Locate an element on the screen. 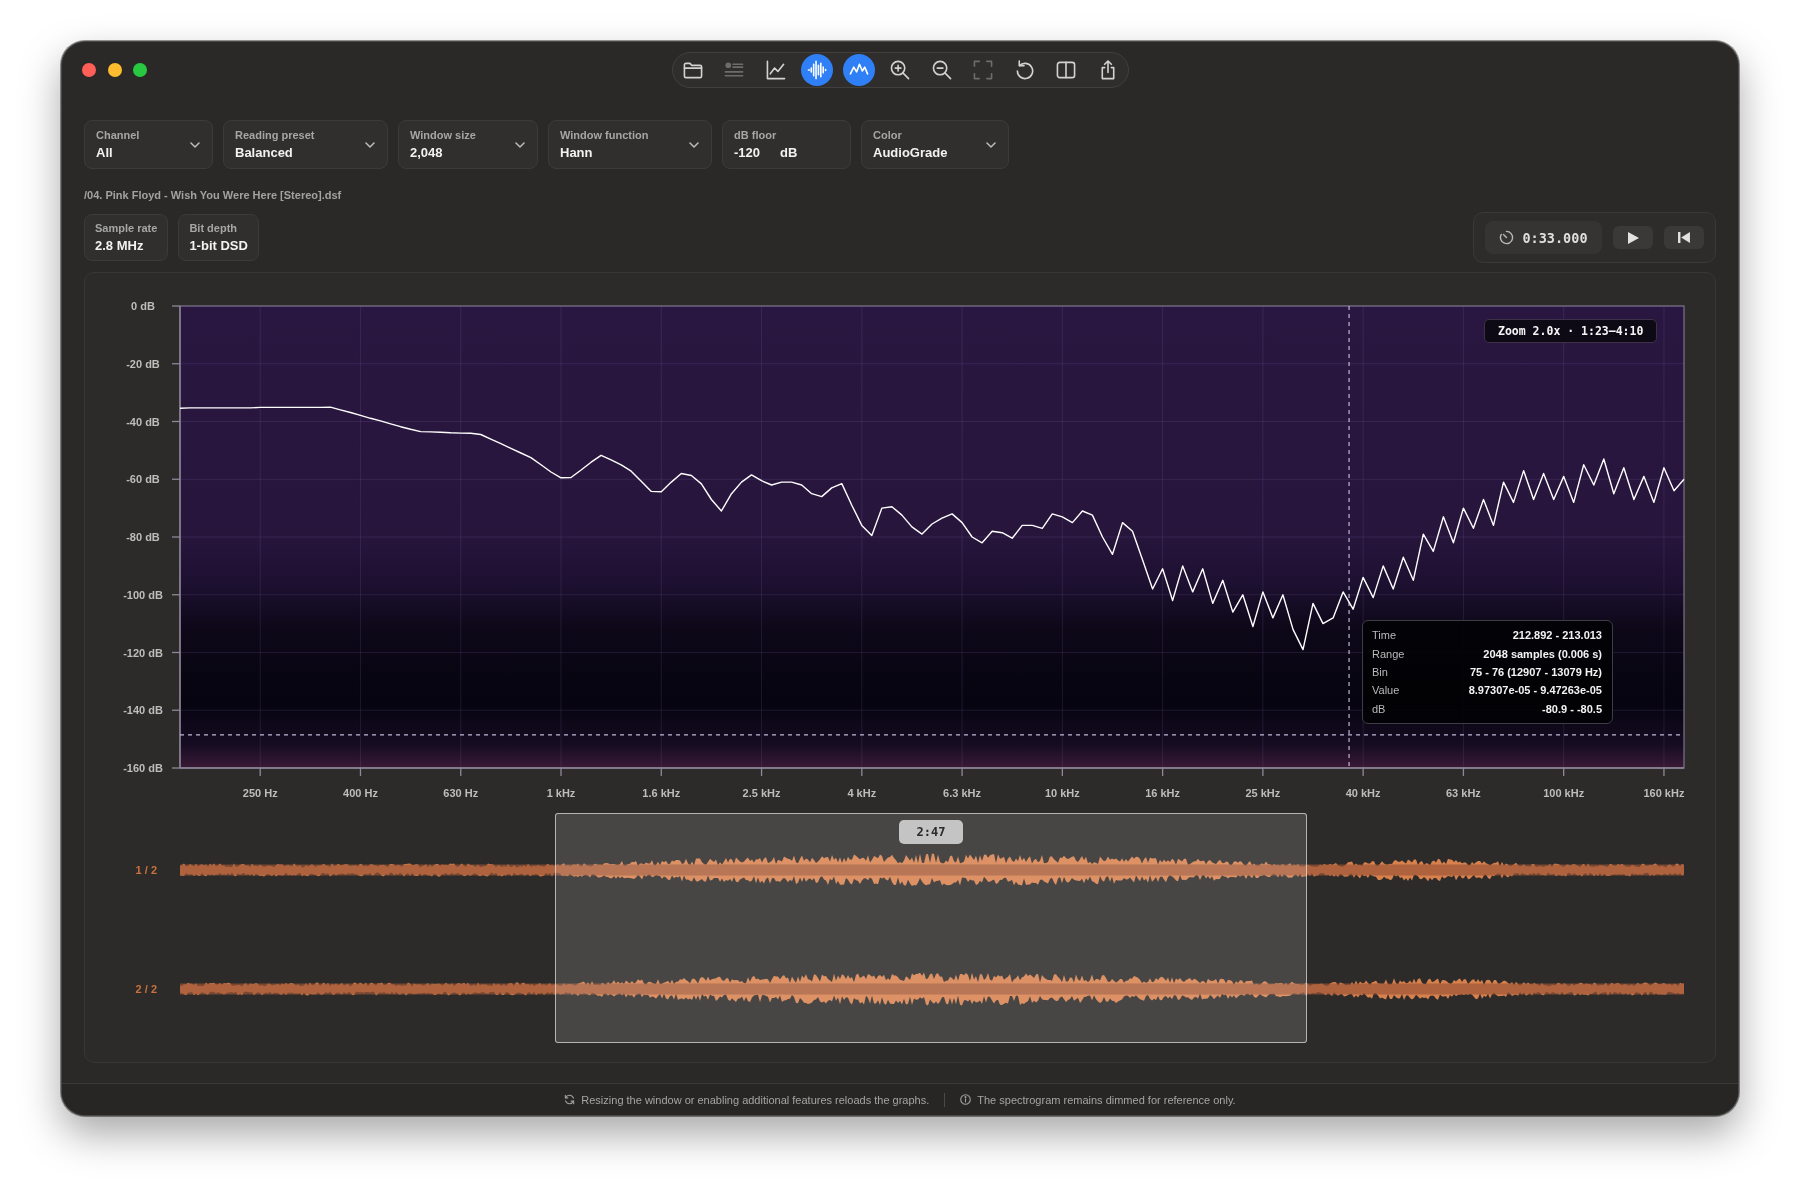 Image resolution: width=1800 pixels, height=1198 pixels. waveform-icon is located at coordinates (817, 70).